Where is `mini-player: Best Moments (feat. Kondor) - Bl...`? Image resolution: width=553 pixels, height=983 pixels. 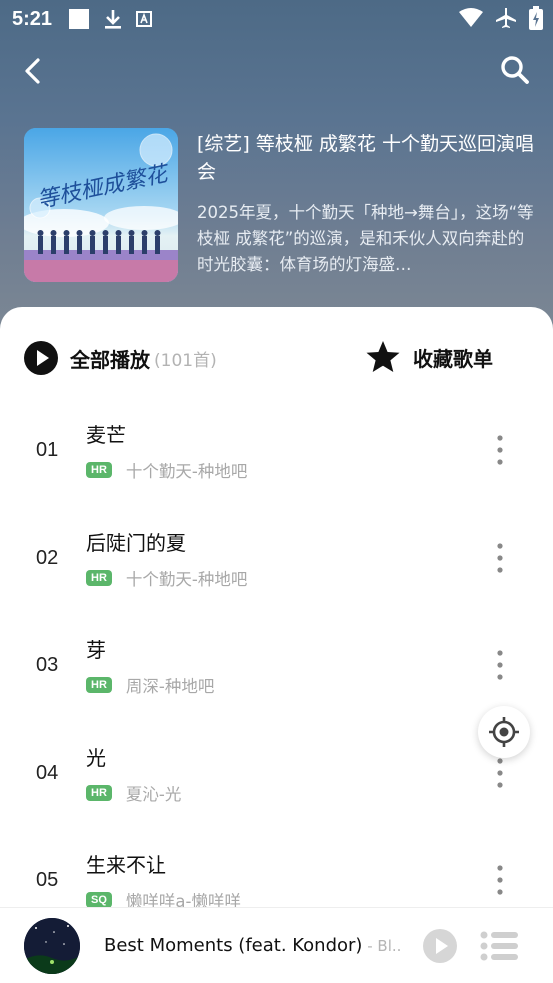
mini-player: Best Moments (feat. Kondor) - Bl... is located at coordinates (276, 945).